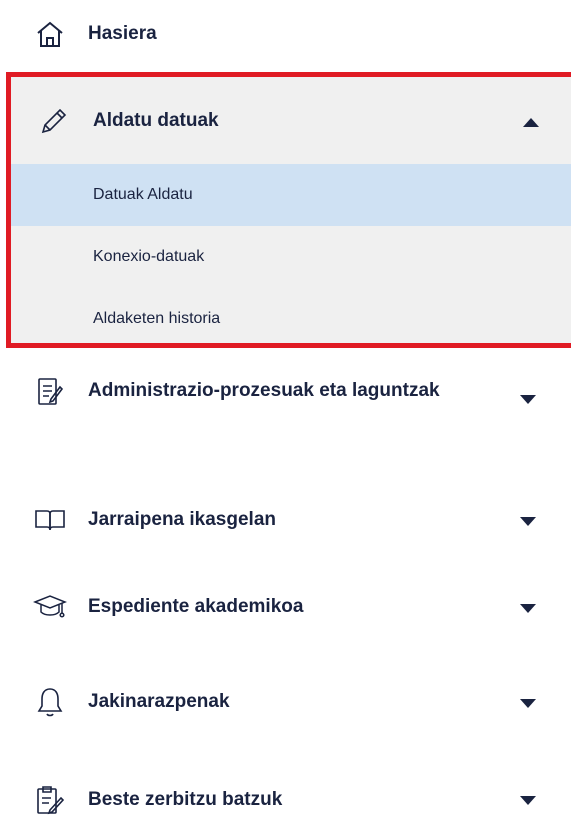 The height and width of the screenshot is (820, 571). What do you see at coordinates (531, 121) in the screenshot?
I see `chevron-up-icon` at bounding box center [531, 121].